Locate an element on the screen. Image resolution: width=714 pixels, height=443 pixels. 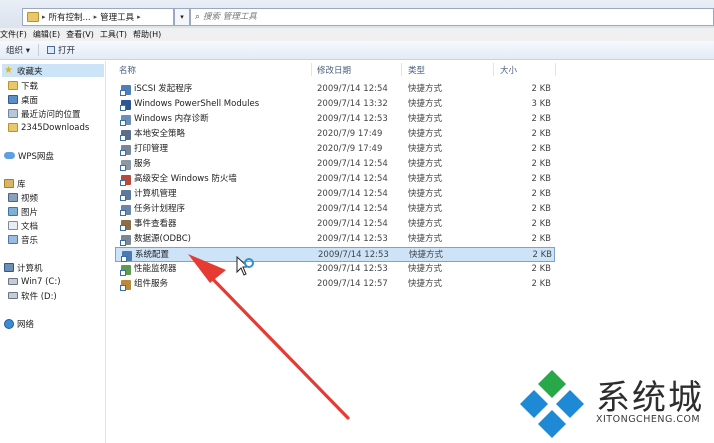
file-row: 系统配置 2009/7/14 12:53 快捷方式 2 KB is located at coordinates (335, 254).